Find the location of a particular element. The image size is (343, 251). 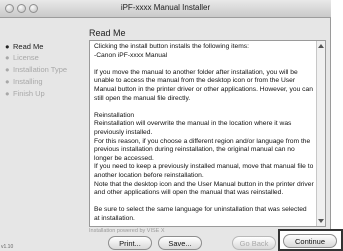

window-title: iPF-xxxx Manual Installer is located at coordinates (165, 7).